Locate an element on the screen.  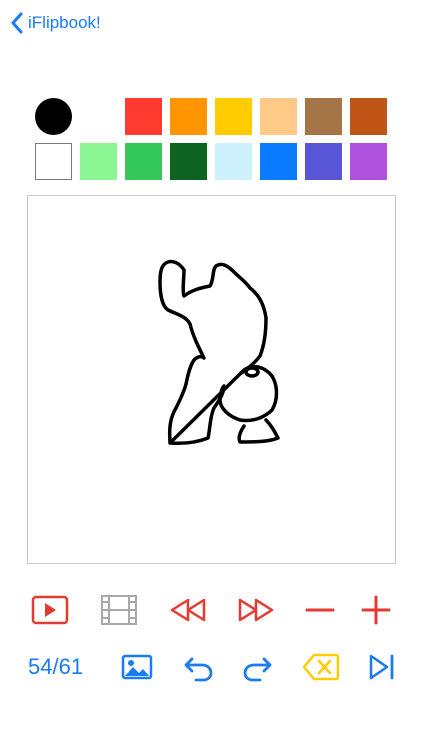
rewind-button is located at coordinates (188, 610).